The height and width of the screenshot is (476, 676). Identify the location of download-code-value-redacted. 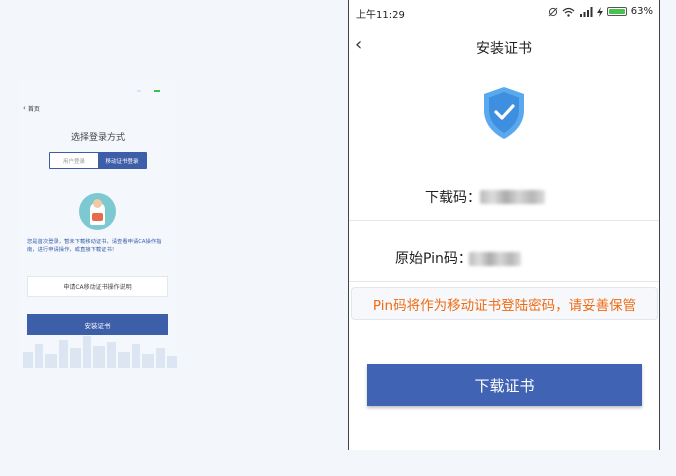
(512, 197).